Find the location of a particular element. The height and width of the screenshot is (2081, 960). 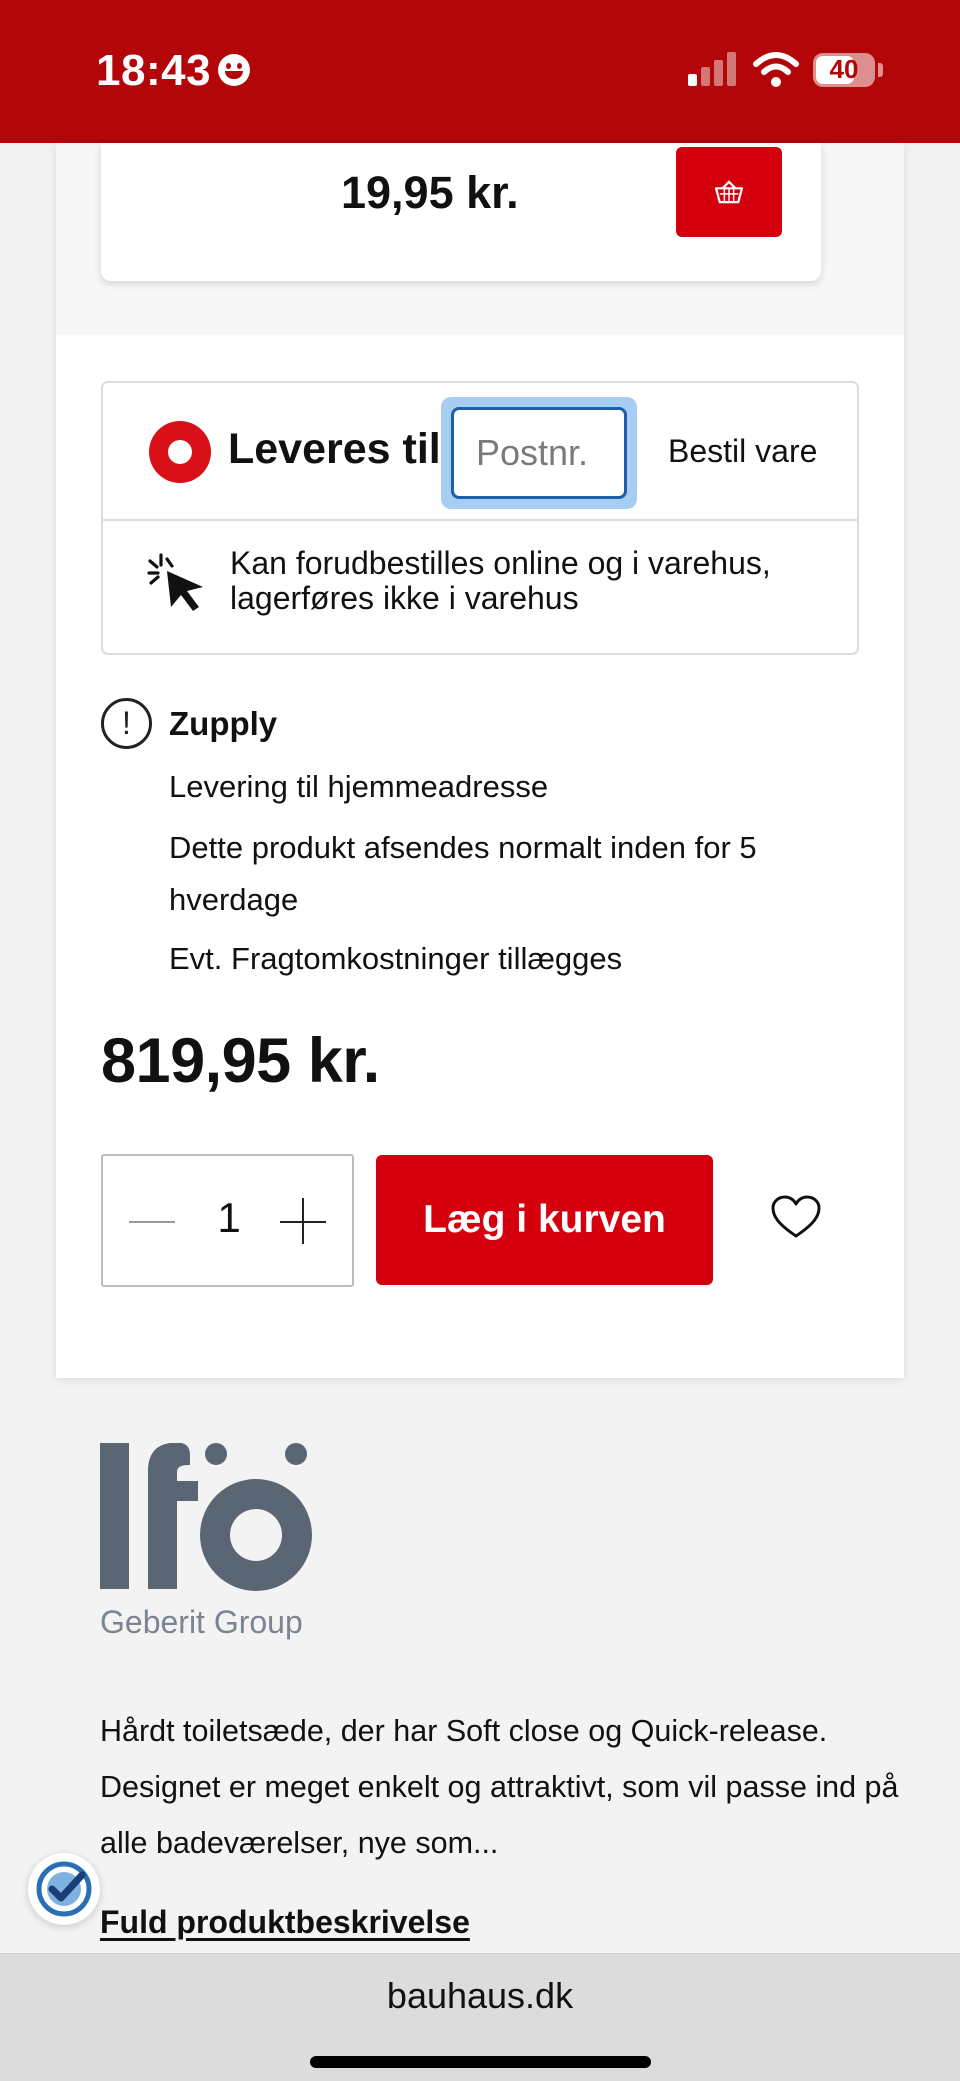

full-description-link: Fuld produktbeskrivelse is located at coordinates (285, 1922).